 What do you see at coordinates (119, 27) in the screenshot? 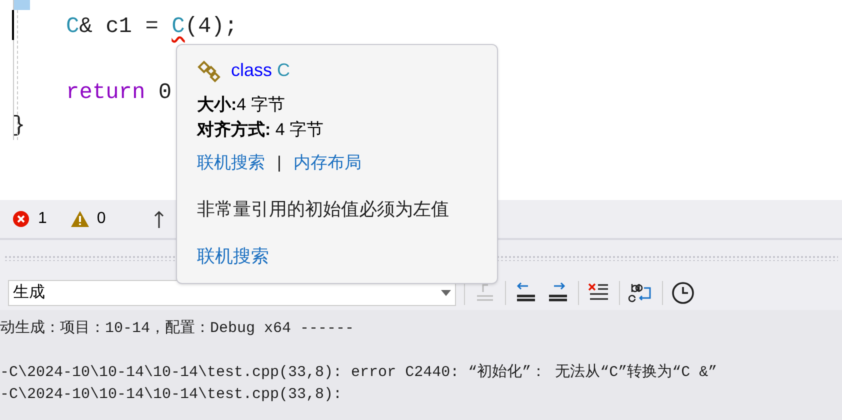
I see `code-text: & c1 =` at bounding box center [119, 27].